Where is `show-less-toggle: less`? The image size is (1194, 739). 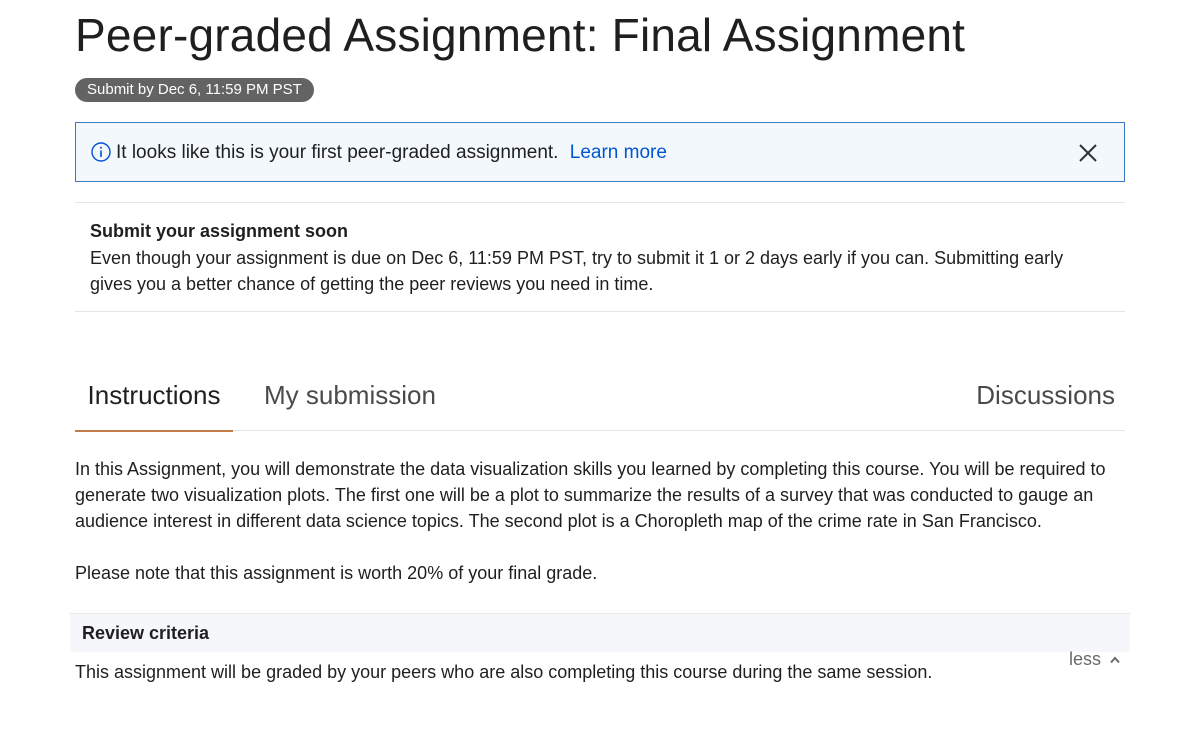
show-less-toggle: less is located at coordinates (1094, 659).